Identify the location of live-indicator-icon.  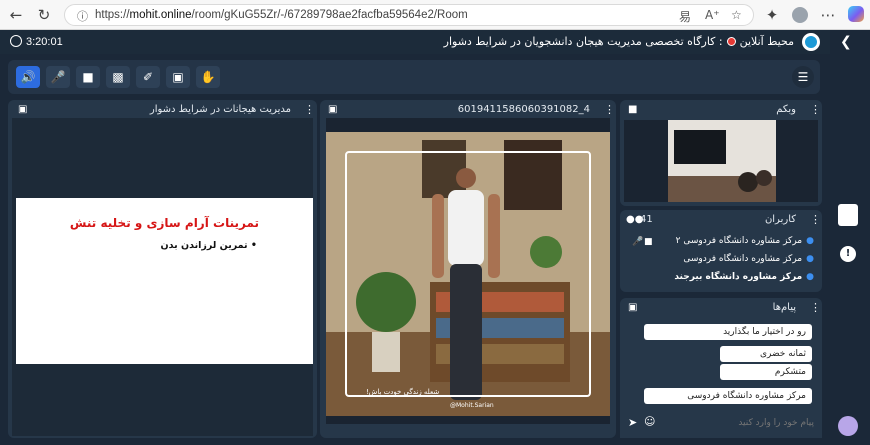
(731, 41).